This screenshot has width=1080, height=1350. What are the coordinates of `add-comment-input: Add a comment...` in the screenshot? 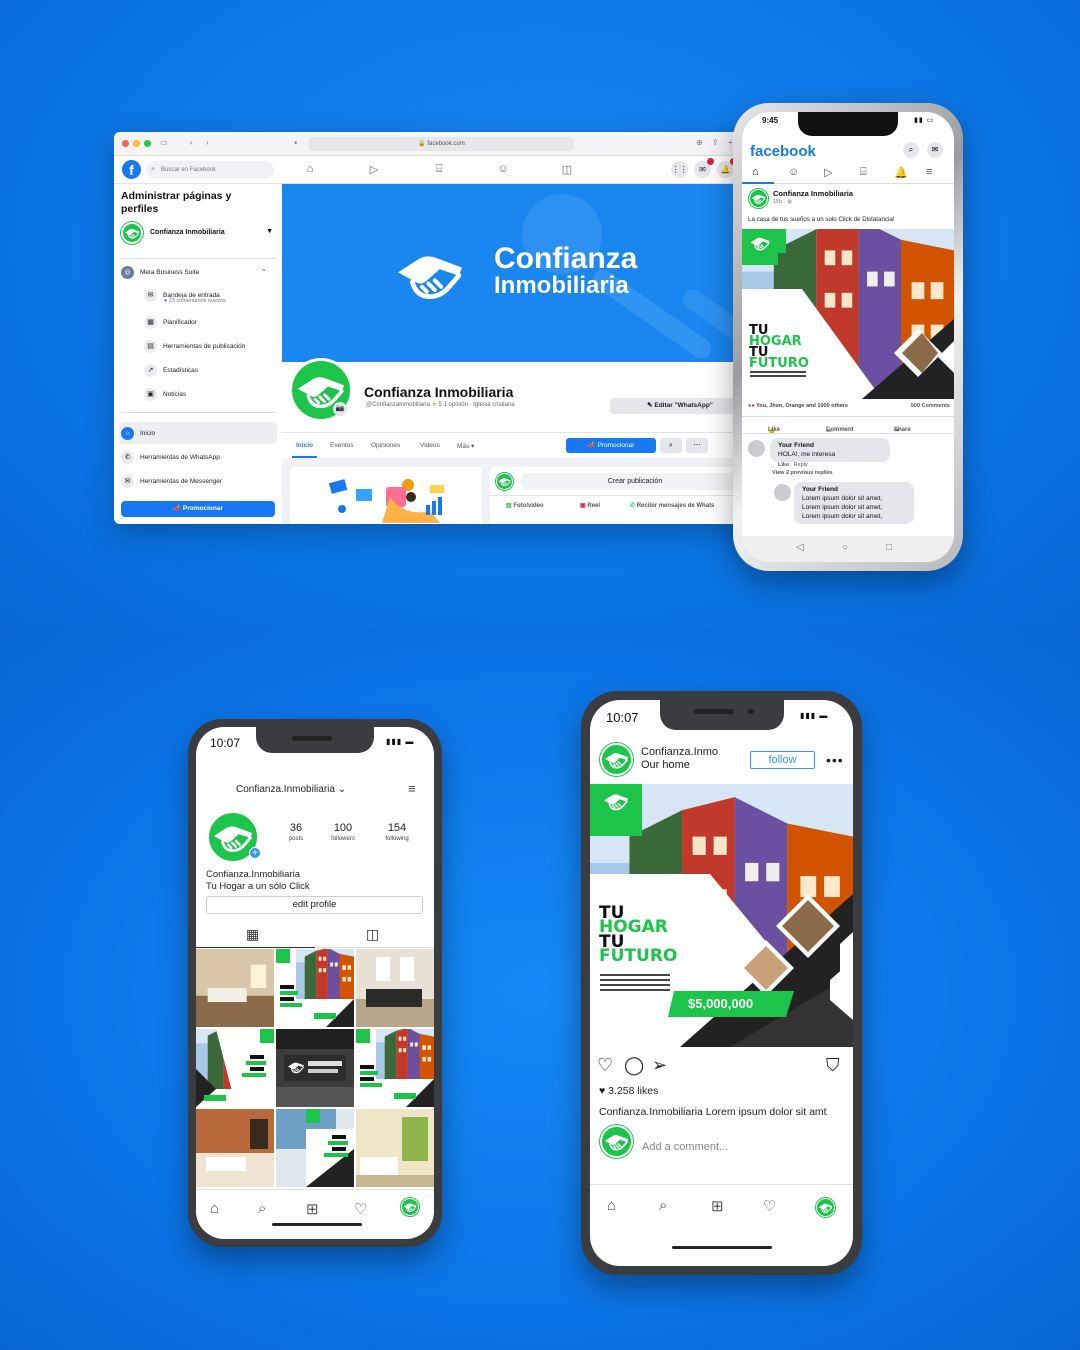 It's located at (685, 1147).